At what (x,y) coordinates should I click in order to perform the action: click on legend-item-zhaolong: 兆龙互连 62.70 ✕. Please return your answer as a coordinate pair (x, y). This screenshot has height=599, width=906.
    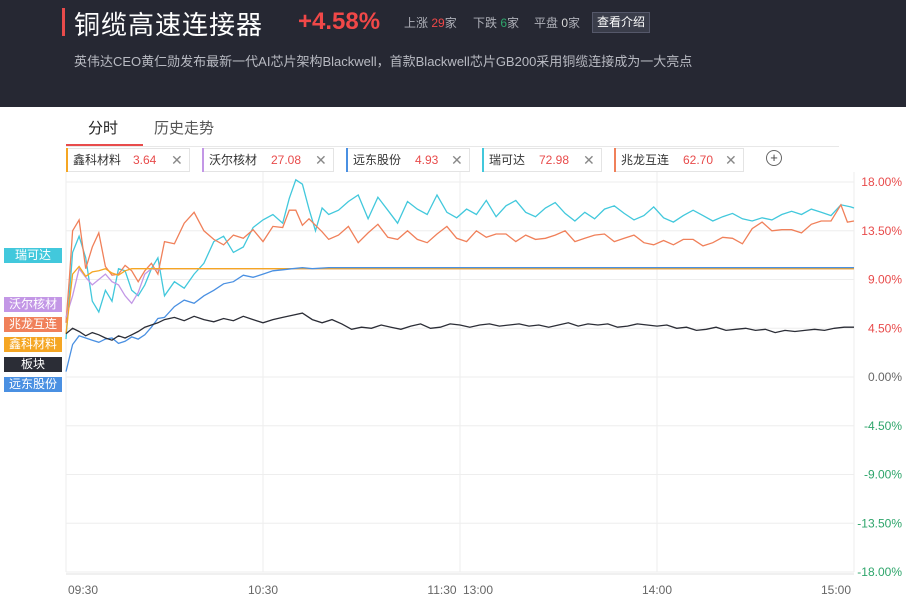
    Looking at the image, I should click on (679, 160).